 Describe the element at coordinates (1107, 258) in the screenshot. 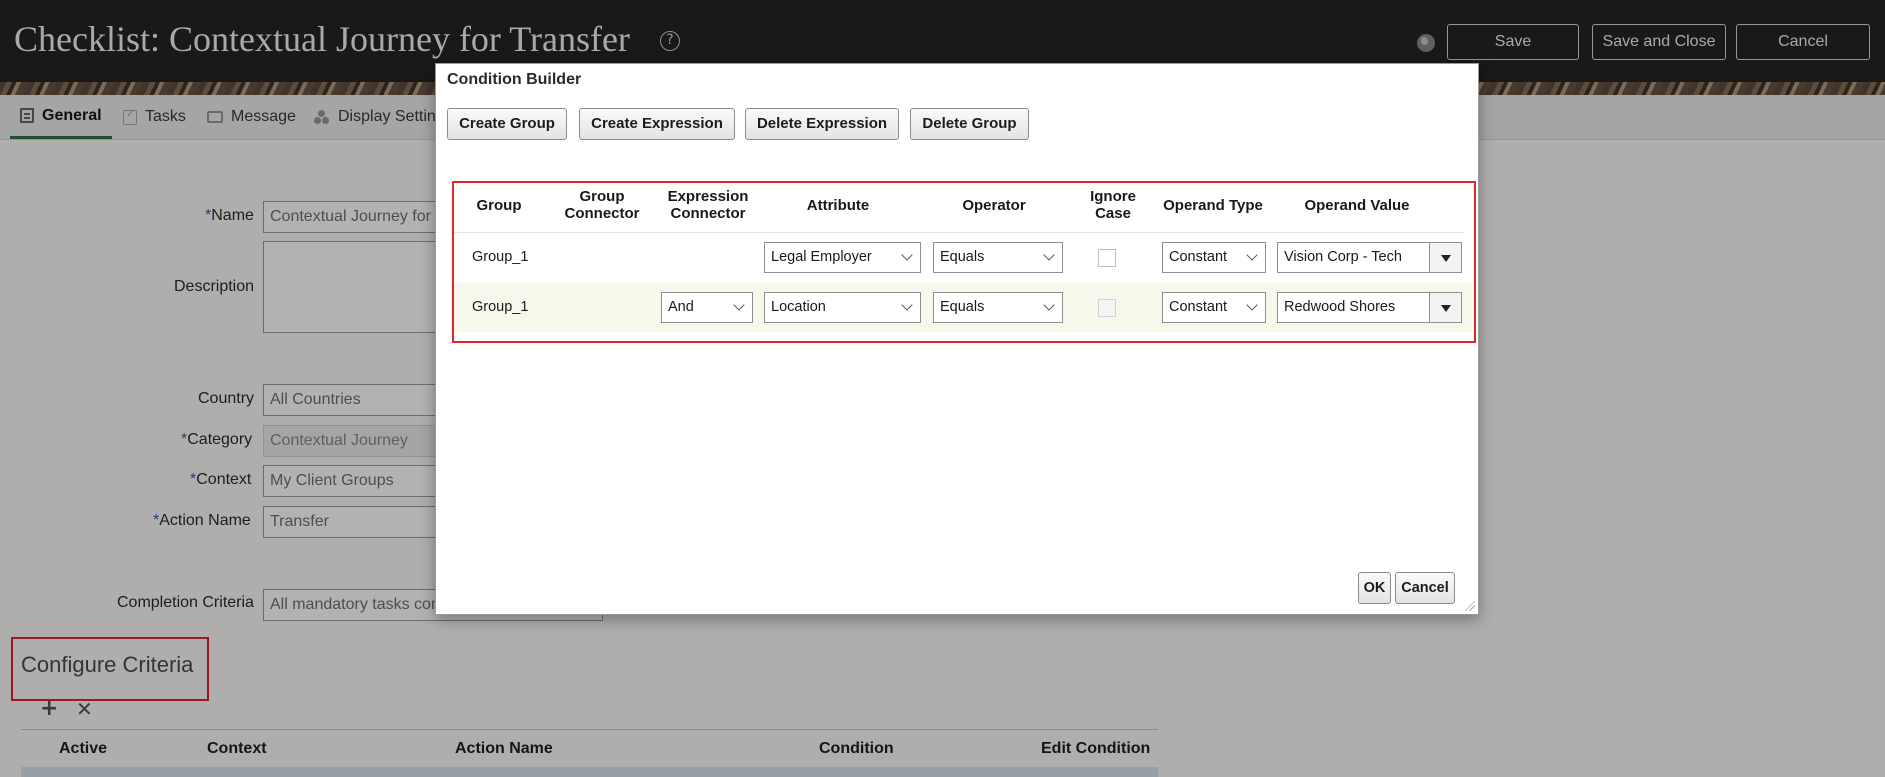

I see `row1-ignore-case-checkbox` at that location.